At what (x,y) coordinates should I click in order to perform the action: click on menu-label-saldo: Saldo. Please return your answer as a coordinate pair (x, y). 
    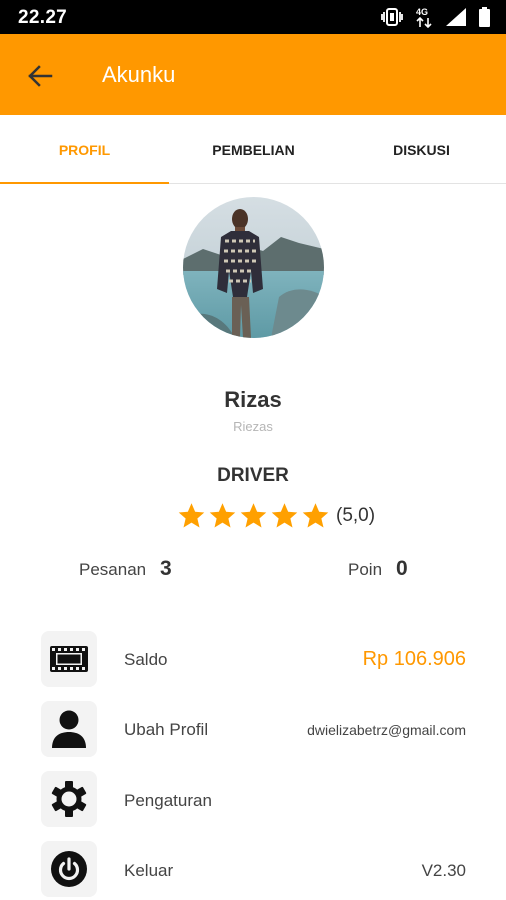
    Looking at the image, I should click on (145, 660).